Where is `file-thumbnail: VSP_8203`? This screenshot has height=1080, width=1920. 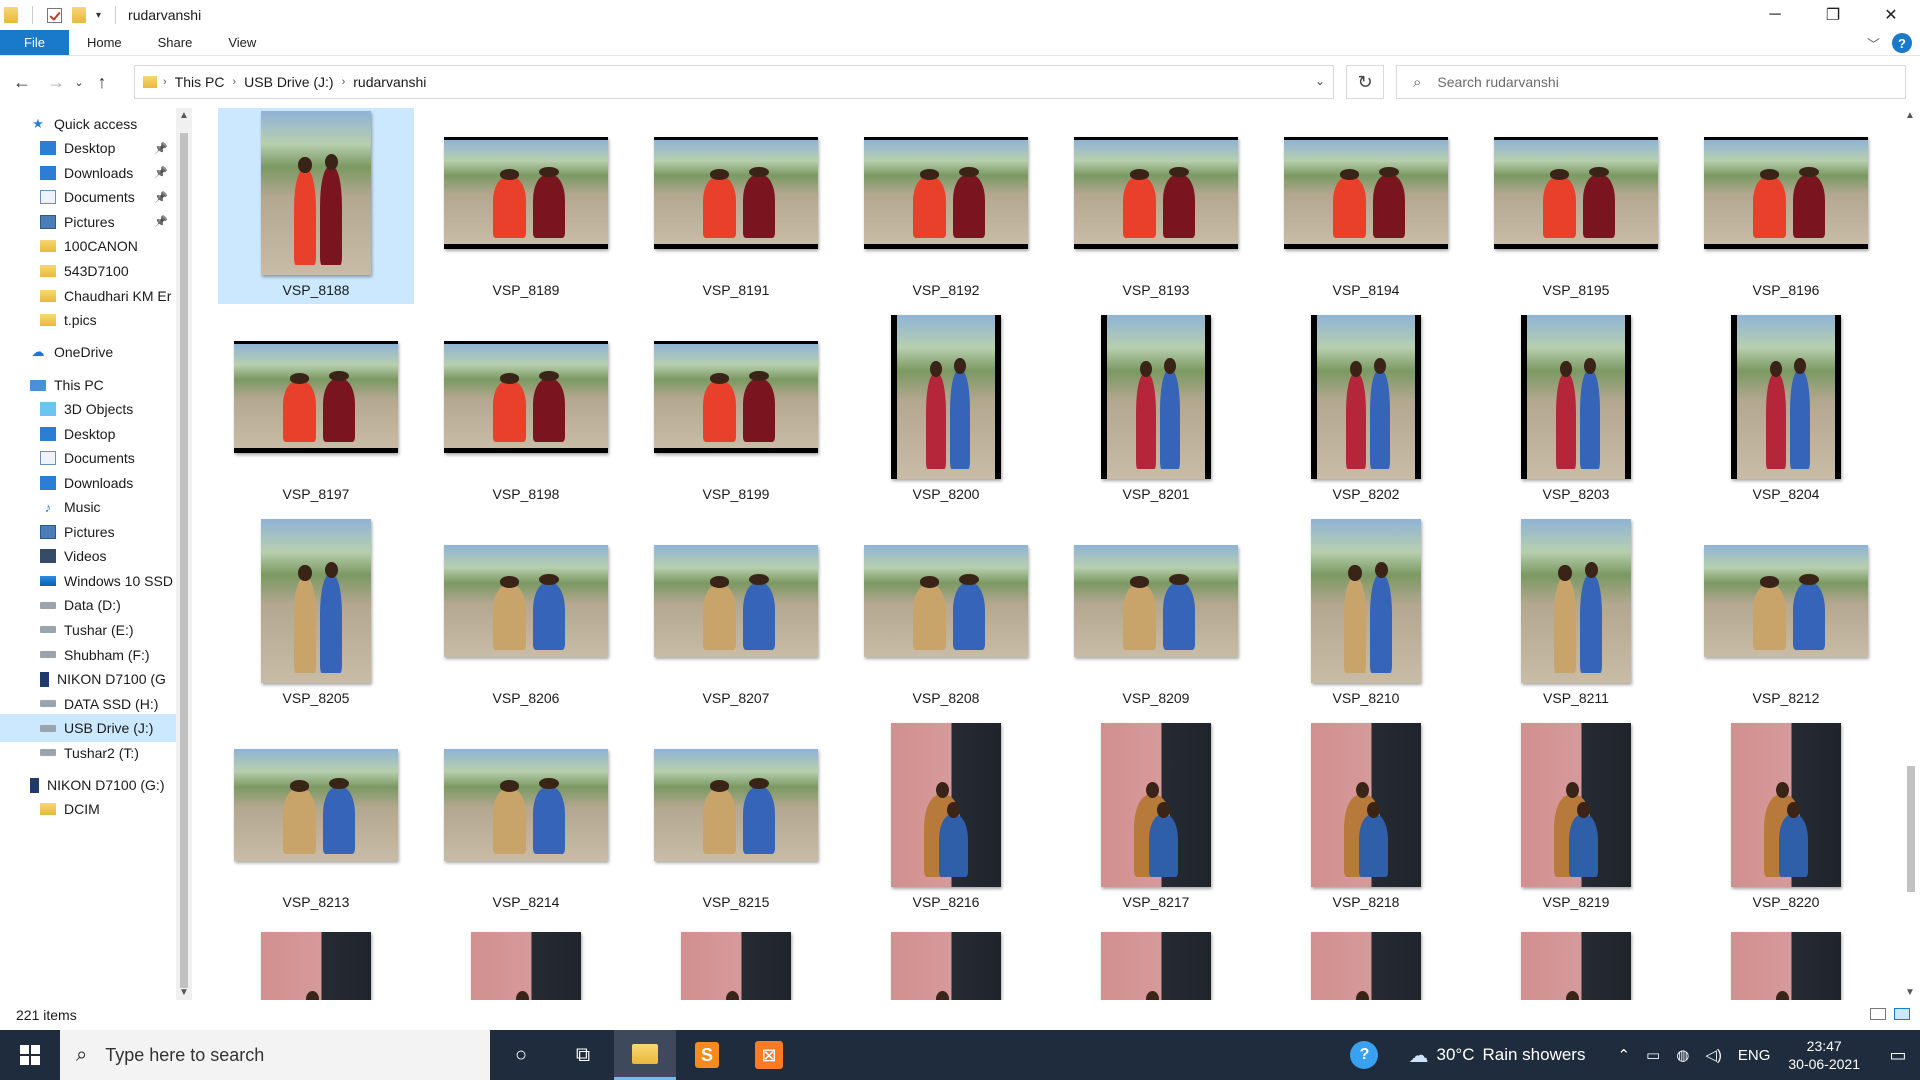 file-thumbnail: VSP_8203 is located at coordinates (1576, 410).